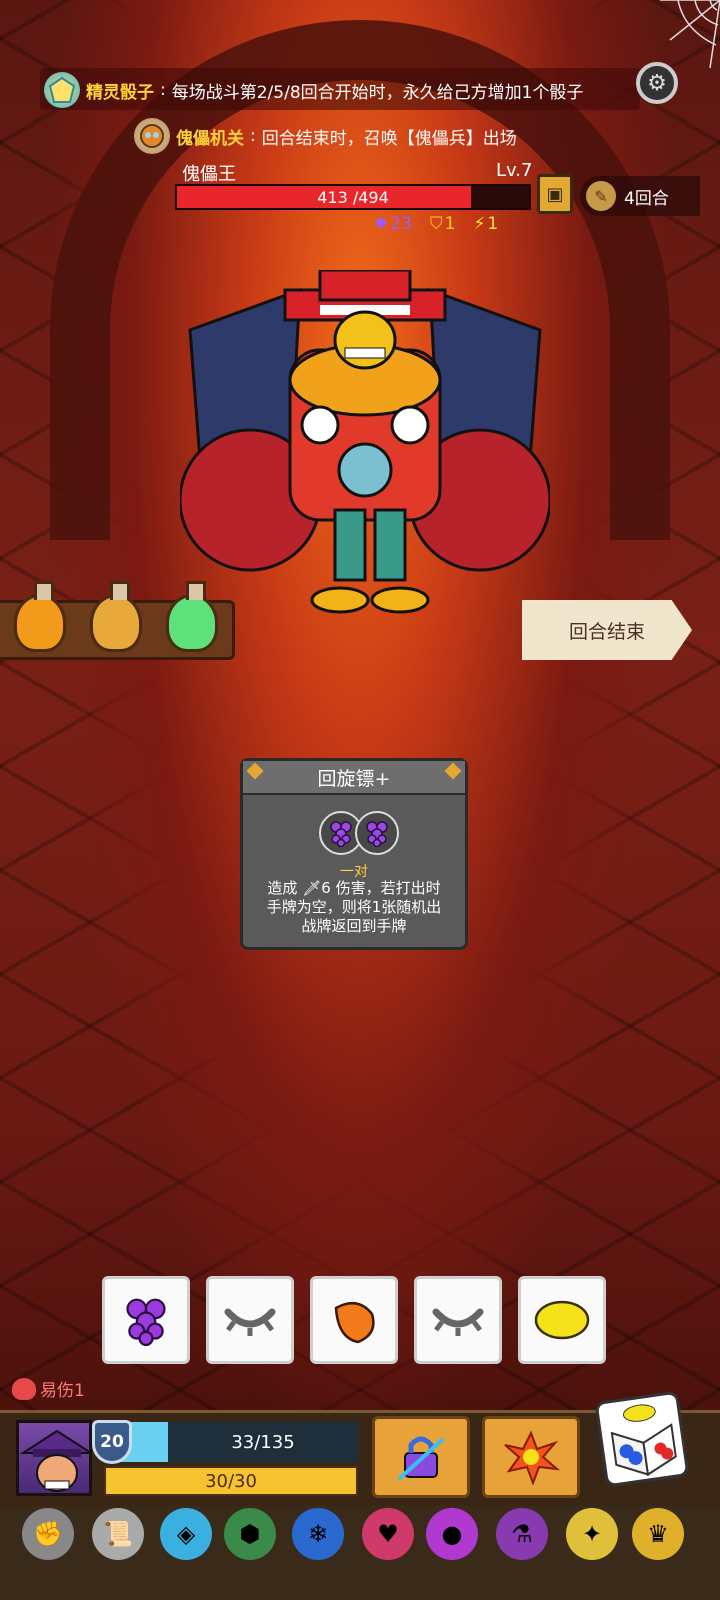  What do you see at coordinates (326, 888) in the screenshot?
I see `damage-value: 6` at bounding box center [326, 888].